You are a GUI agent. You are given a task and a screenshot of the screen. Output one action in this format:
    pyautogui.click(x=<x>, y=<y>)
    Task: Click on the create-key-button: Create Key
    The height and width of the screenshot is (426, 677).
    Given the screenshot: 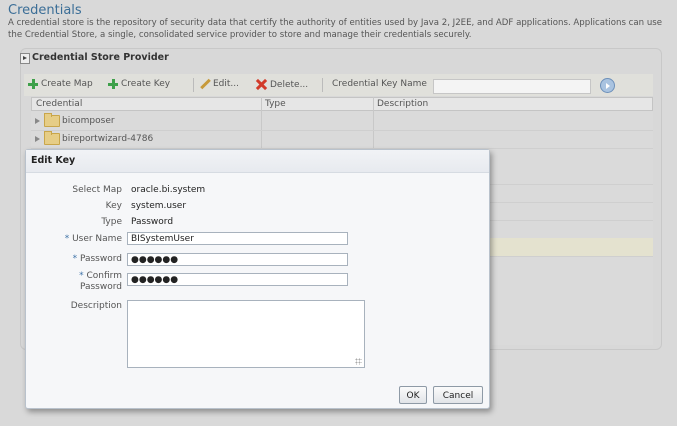 What is the action you would take?
    pyautogui.click(x=139, y=84)
    